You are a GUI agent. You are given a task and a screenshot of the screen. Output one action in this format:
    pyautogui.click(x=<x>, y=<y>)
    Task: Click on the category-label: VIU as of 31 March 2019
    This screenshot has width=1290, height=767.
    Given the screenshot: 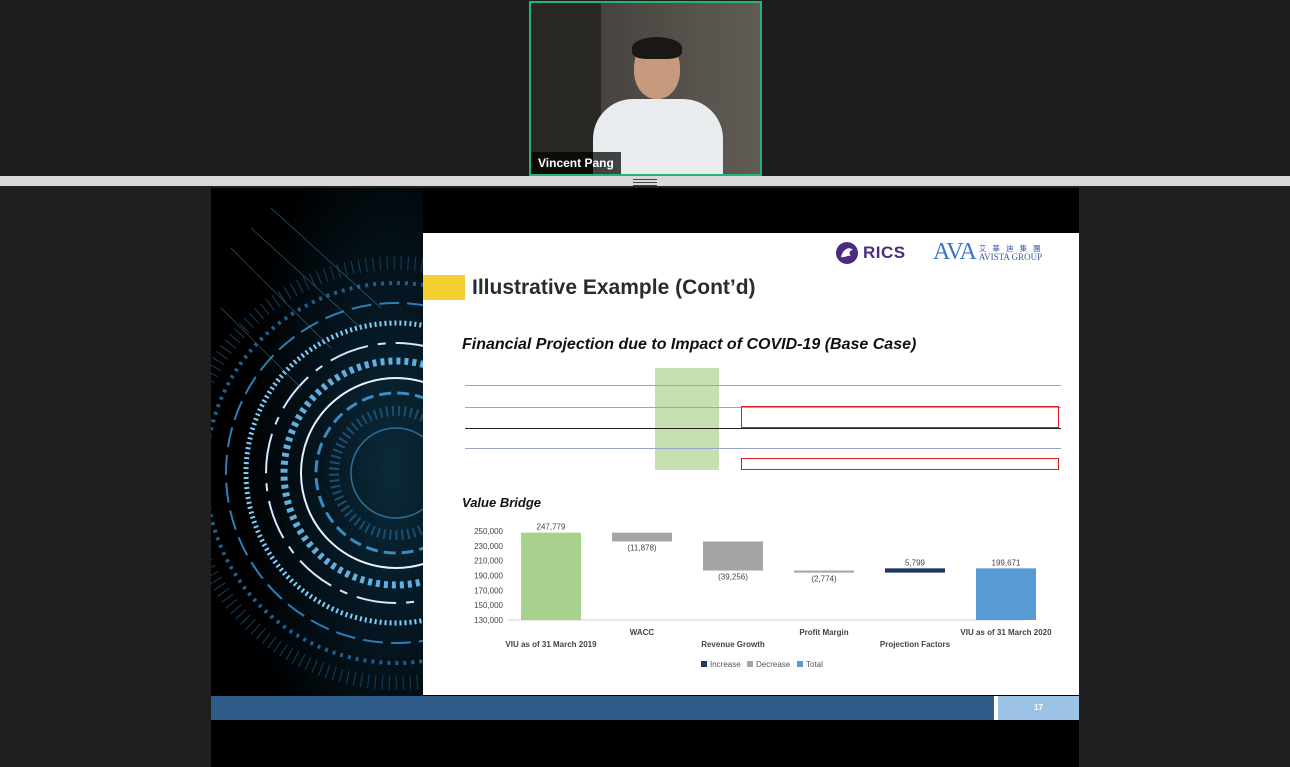 What is the action you would take?
    pyautogui.click(x=551, y=644)
    